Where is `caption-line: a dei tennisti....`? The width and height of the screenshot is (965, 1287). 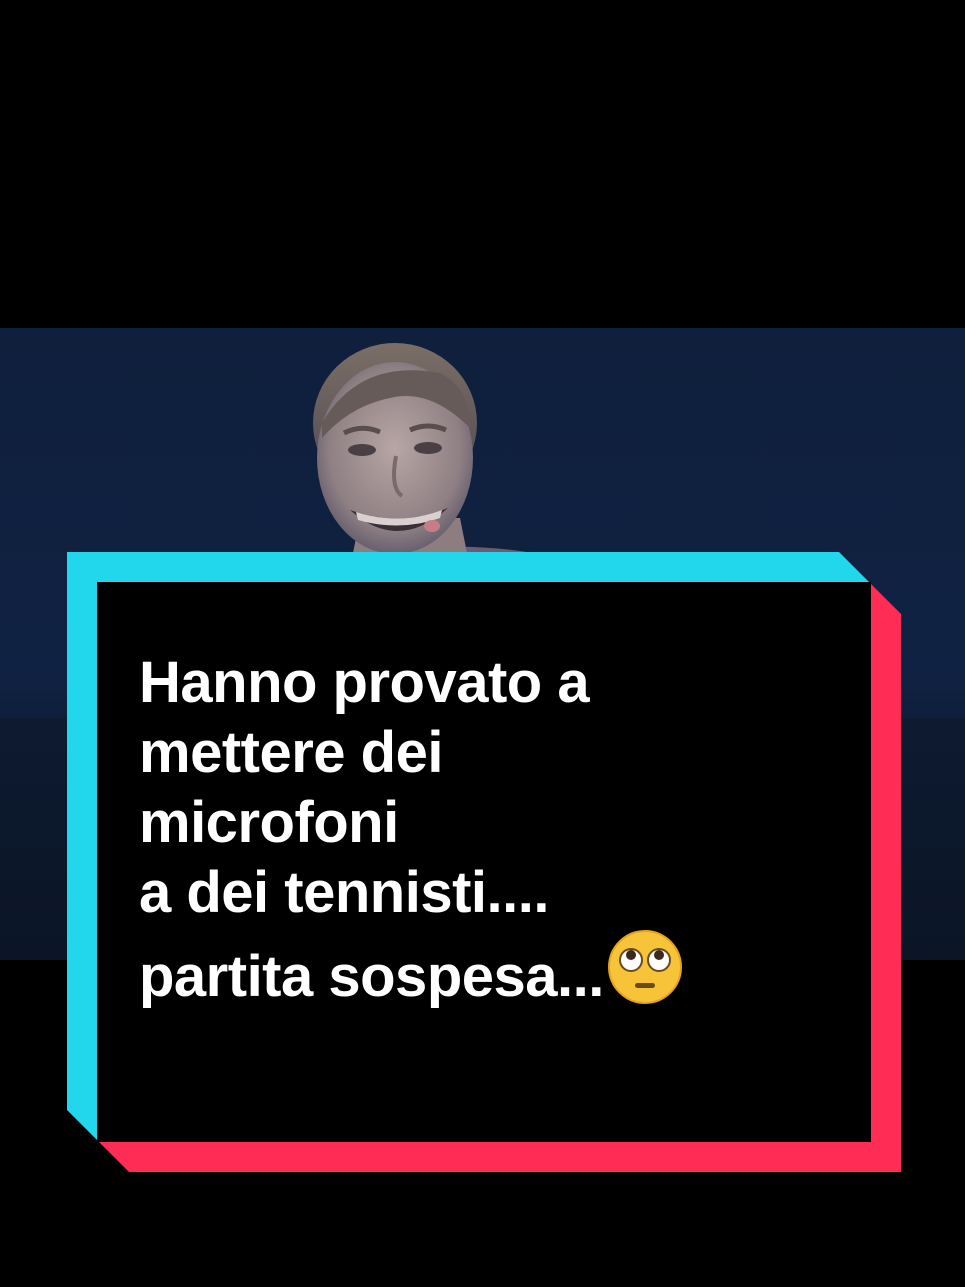
caption-line: a dei tennisti.... is located at coordinates (344, 892).